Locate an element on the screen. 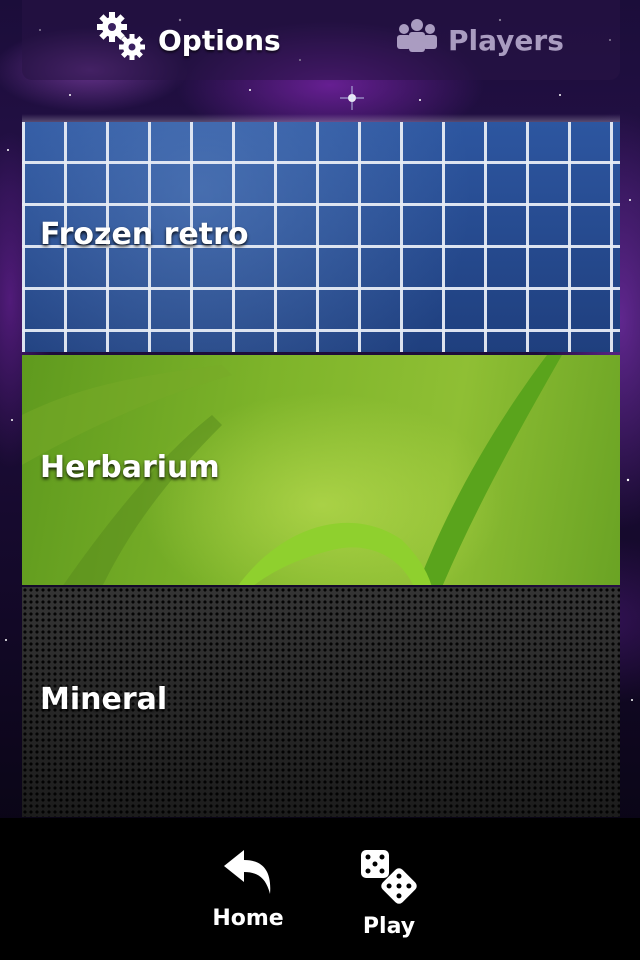 Image resolution: width=640 pixels, height=960 pixels. tab-options: Options is located at coordinates (187, 40).